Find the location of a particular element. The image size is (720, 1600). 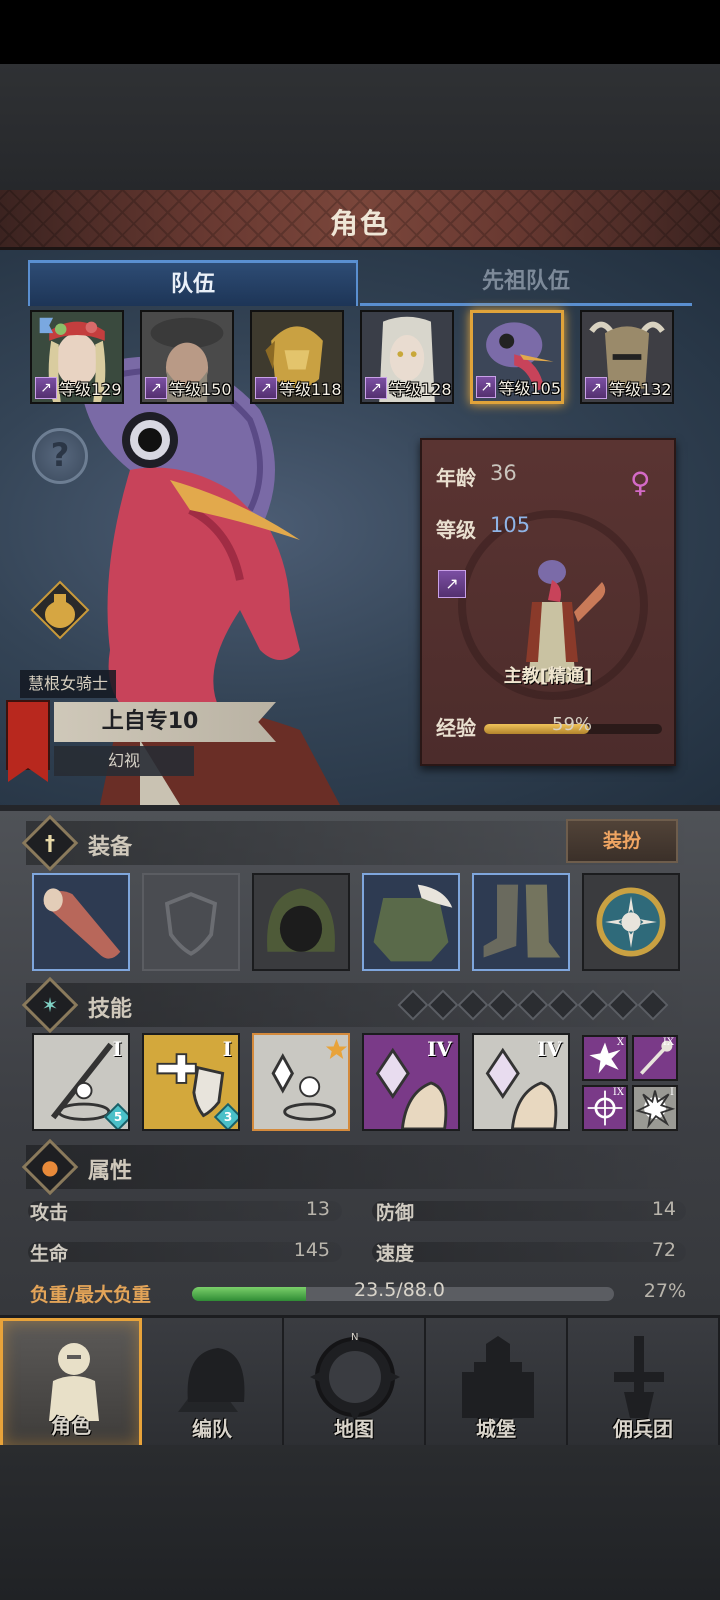

tab-team: 队伍 is located at coordinates (193, 283).